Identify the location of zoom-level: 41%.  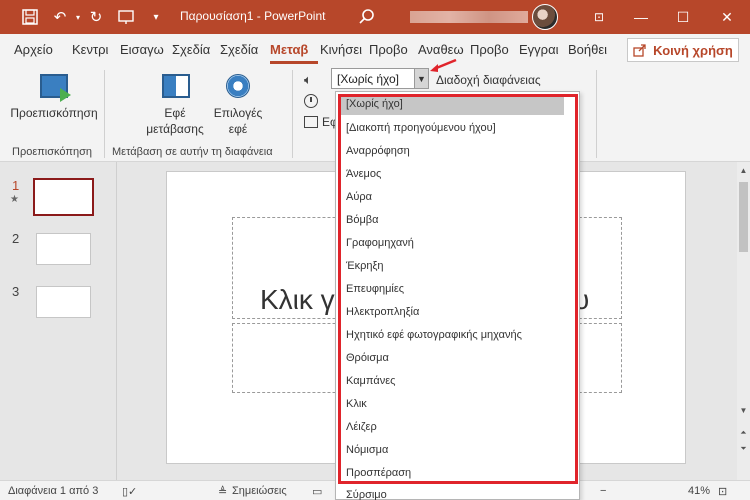
(699, 491).